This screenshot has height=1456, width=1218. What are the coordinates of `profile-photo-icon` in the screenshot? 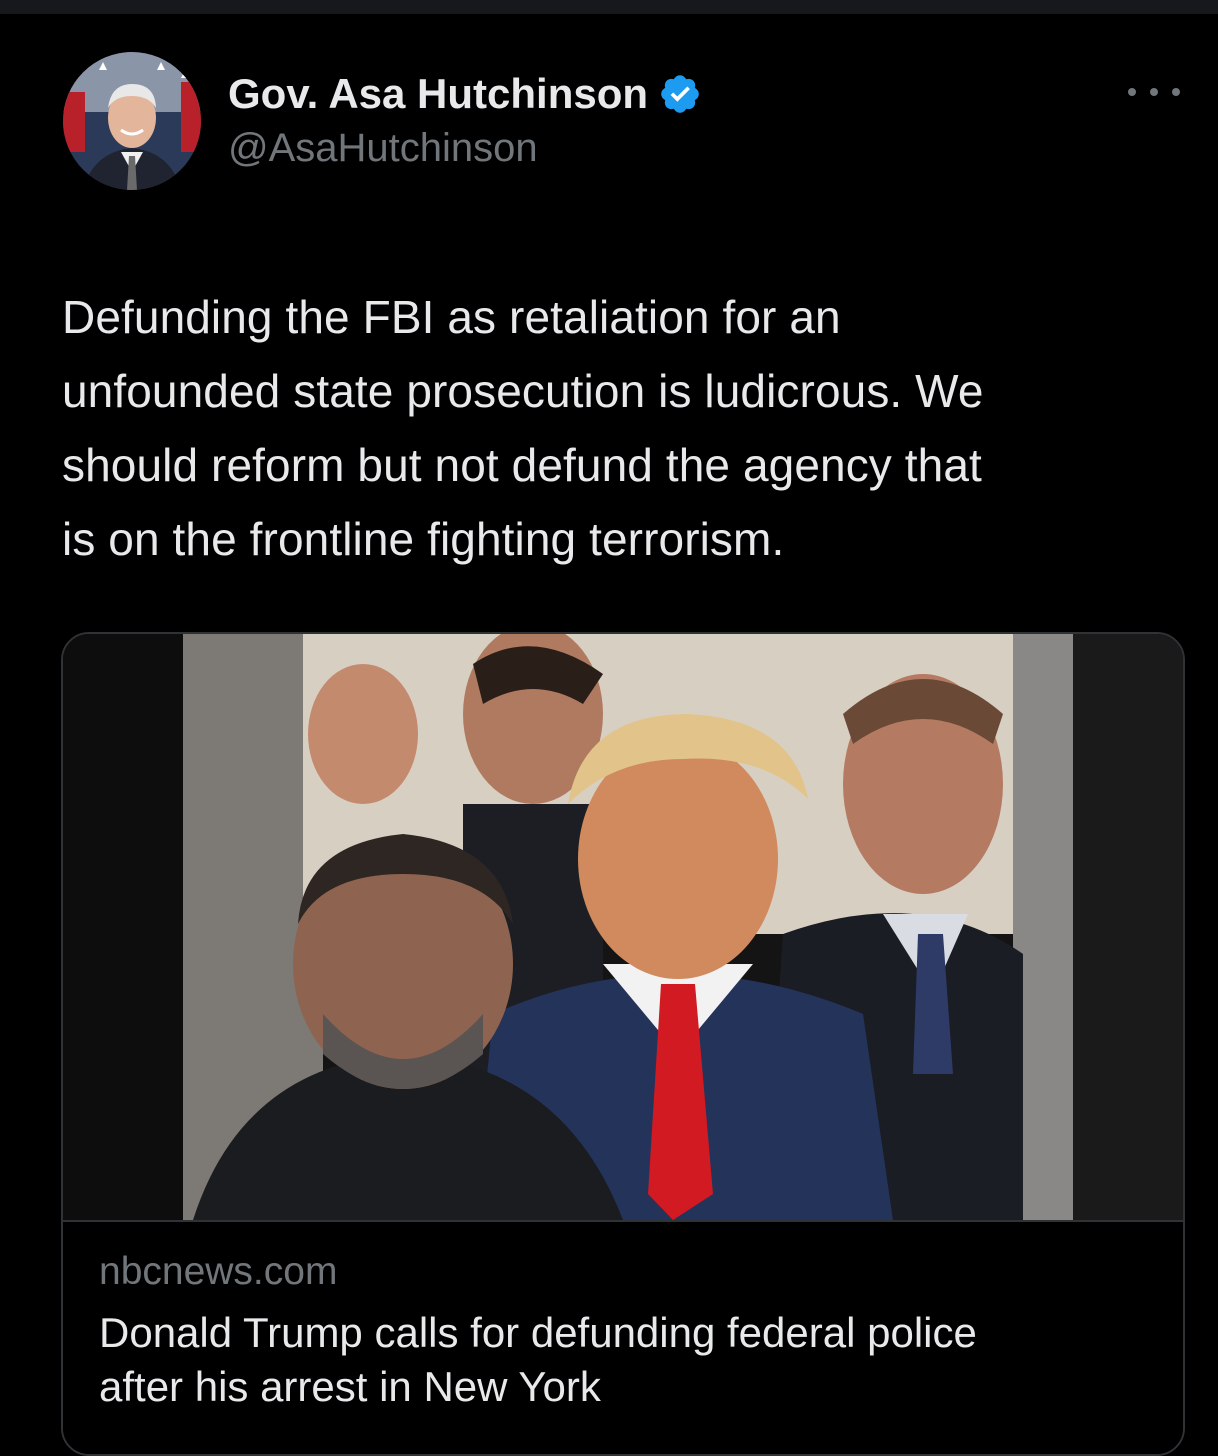 It's located at (132, 121).